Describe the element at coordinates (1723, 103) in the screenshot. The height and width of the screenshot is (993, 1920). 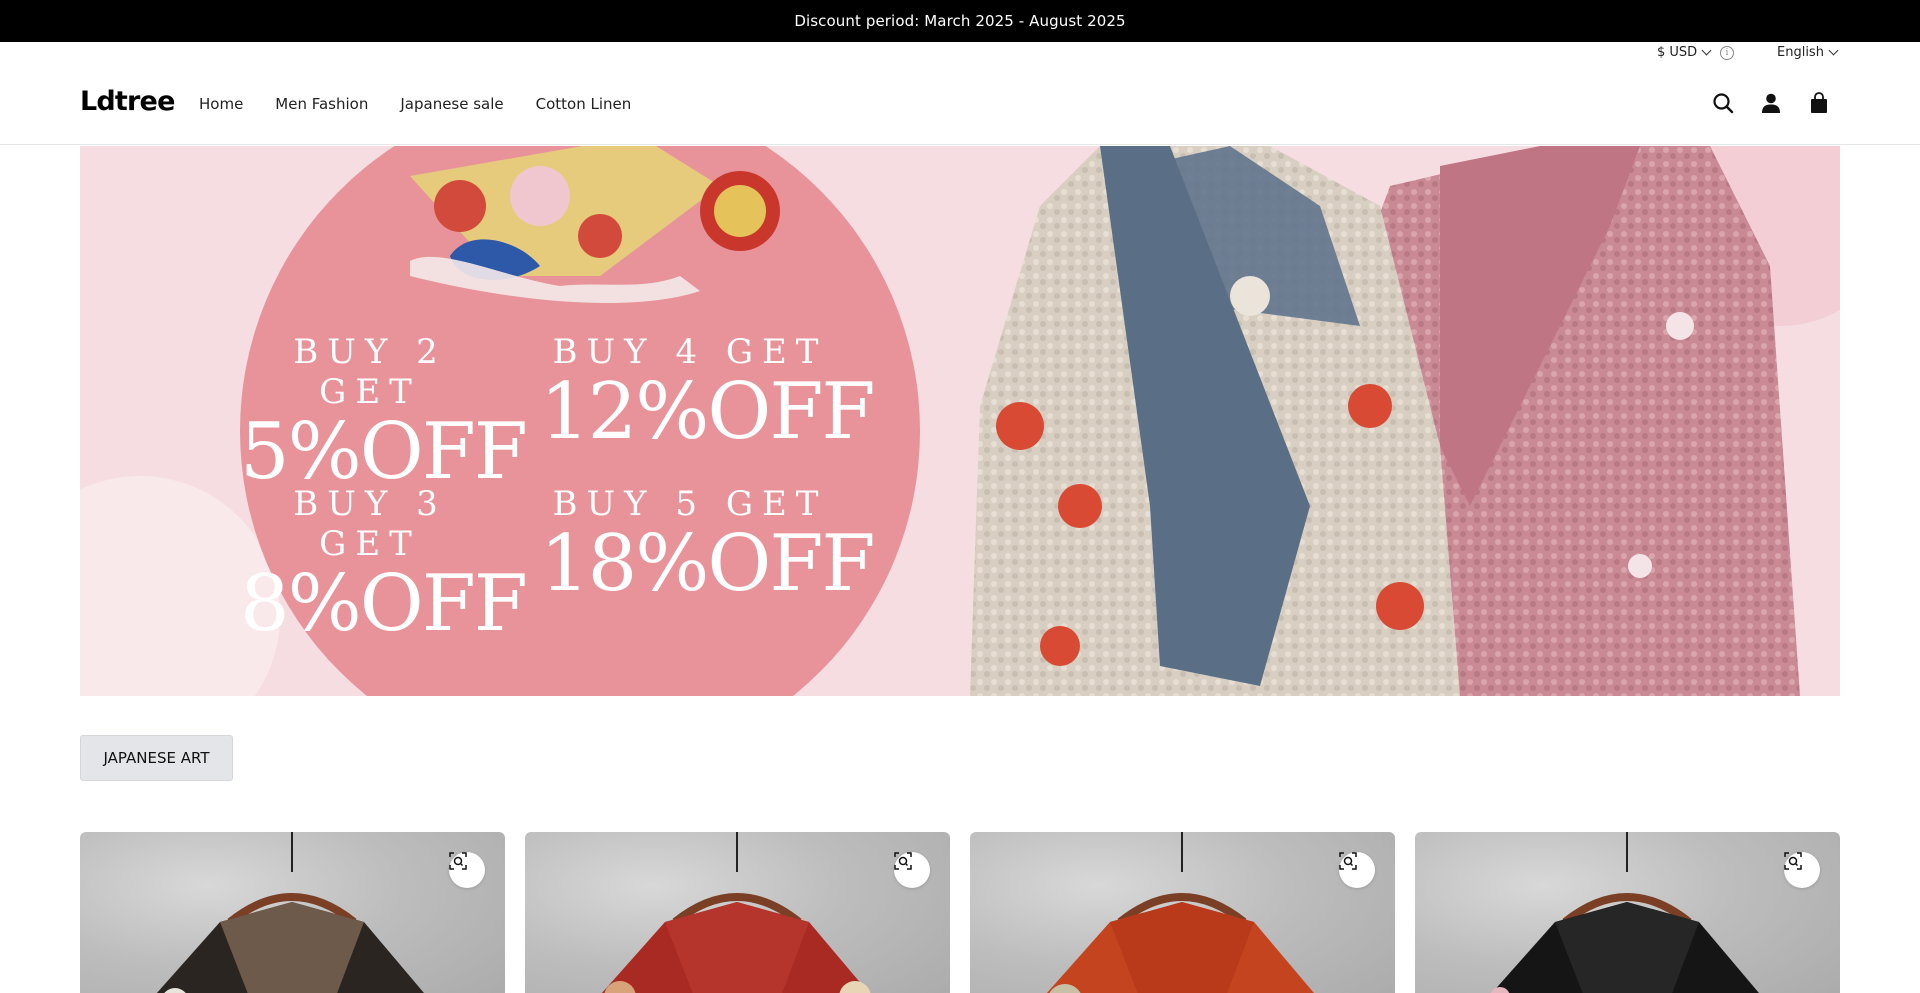
I see `search-icon` at that location.